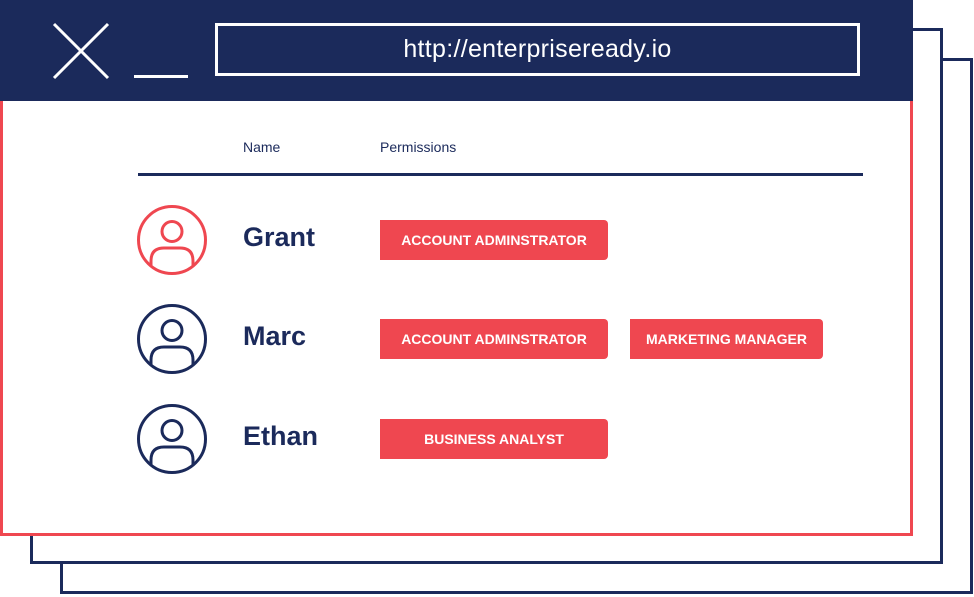  What do you see at coordinates (494, 439) in the screenshot?
I see `permission-badge: BUSINESS ANALYST` at bounding box center [494, 439].